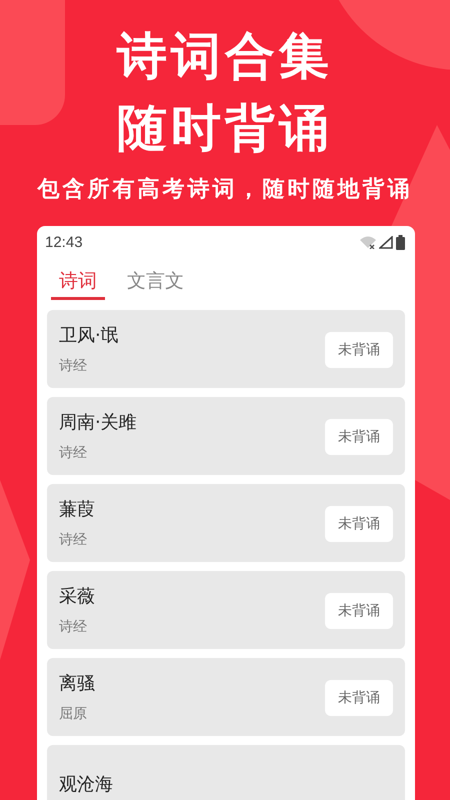 The width and height of the screenshot is (450, 800). I want to click on signal-icon, so click(386, 242).